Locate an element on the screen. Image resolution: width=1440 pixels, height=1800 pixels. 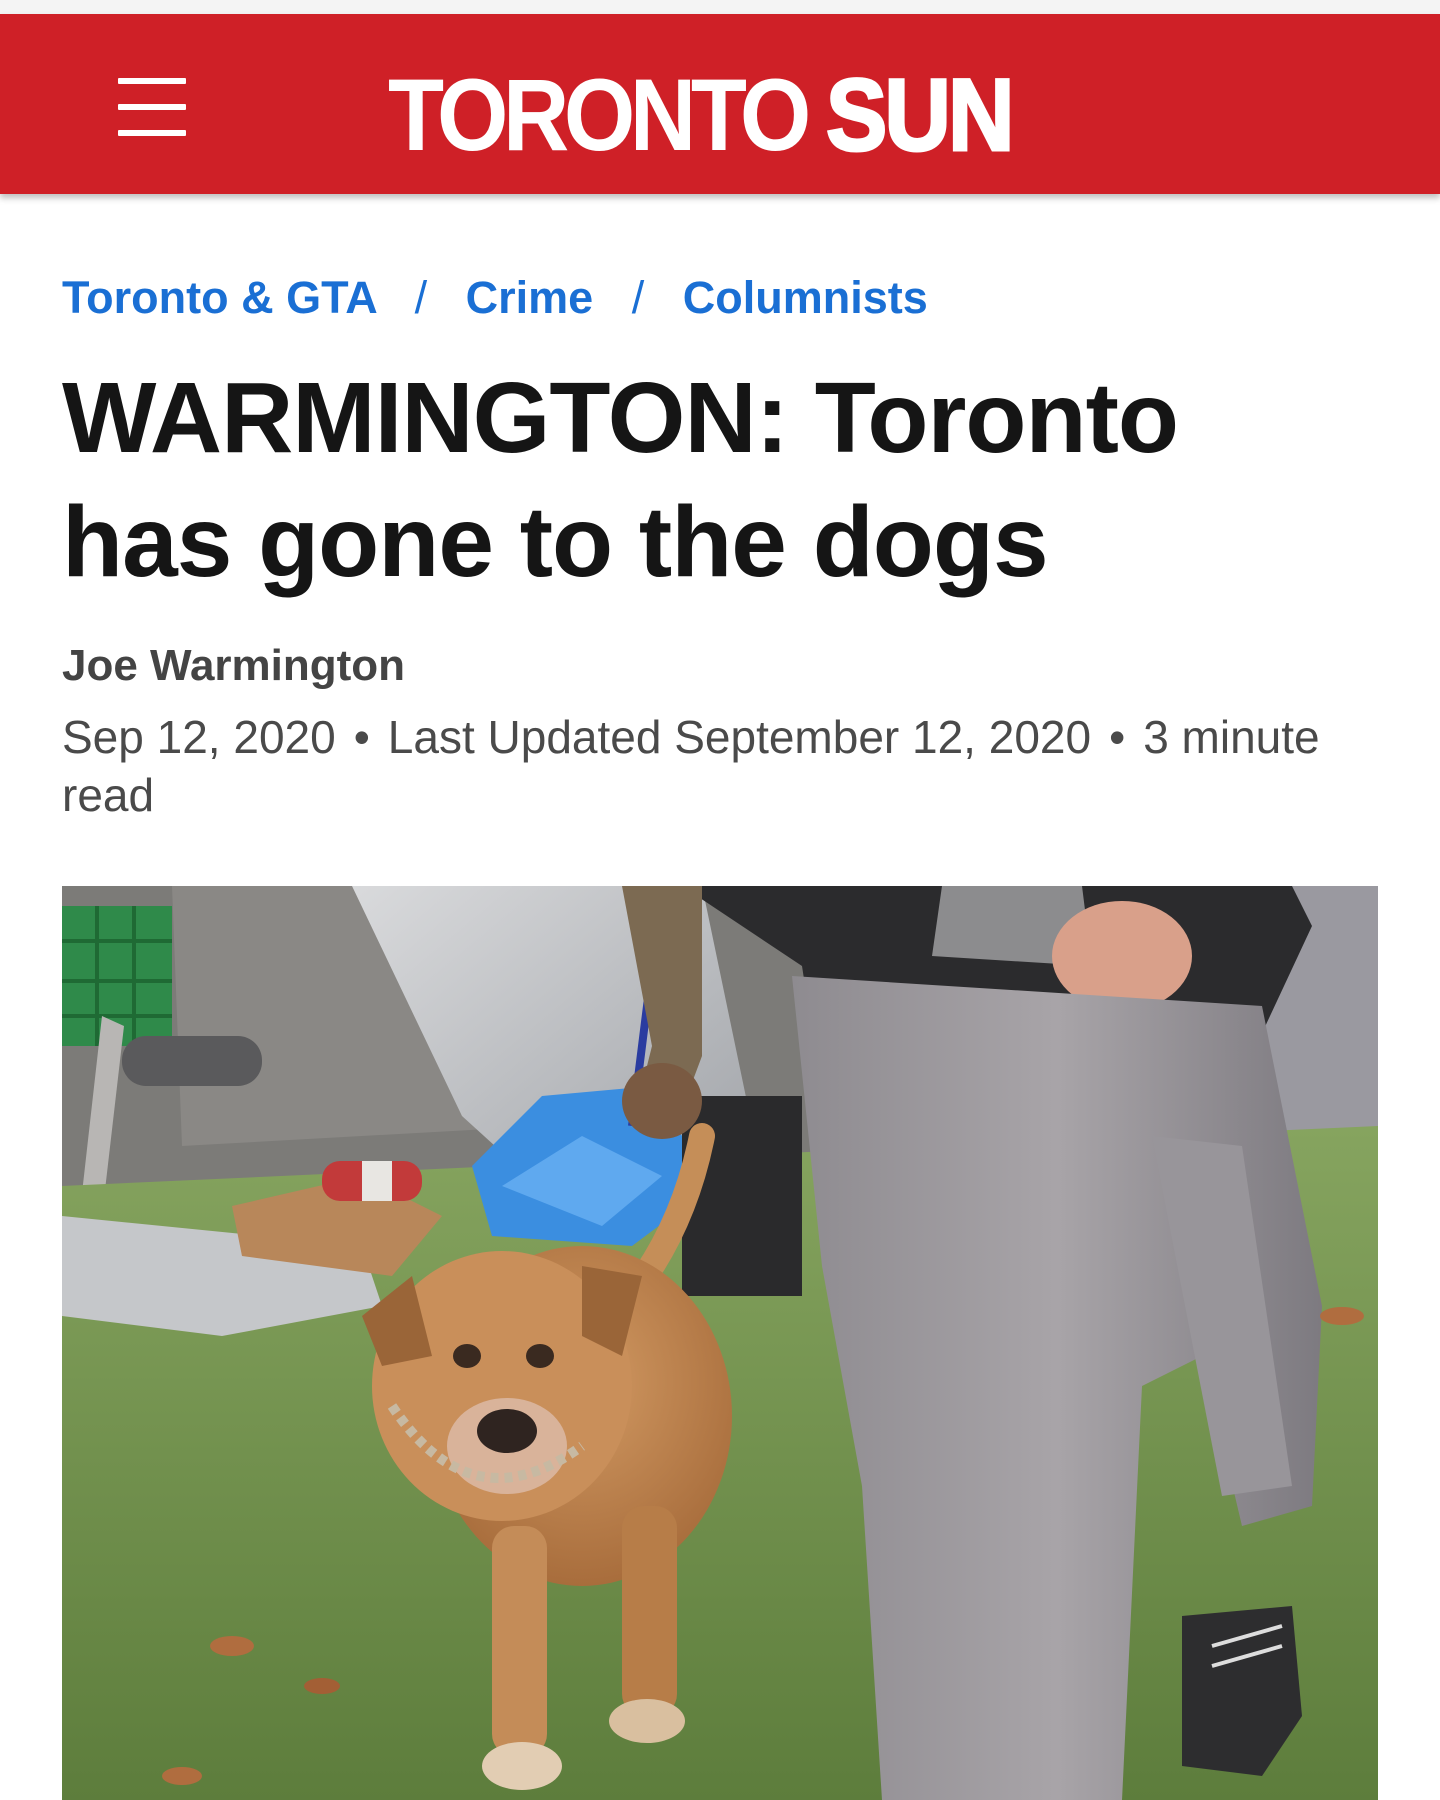
hamburger-menu-icon is located at coordinates (154, 103).